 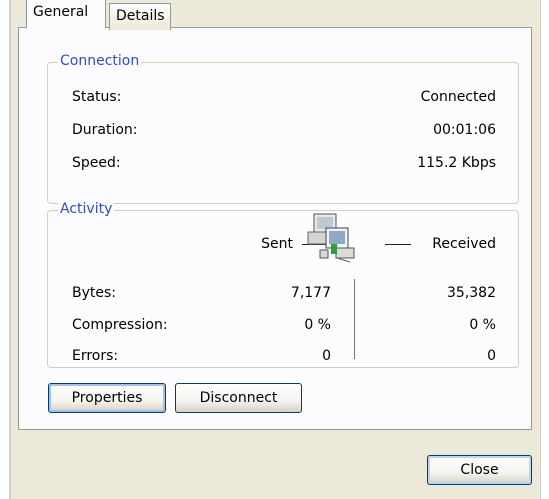 What do you see at coordinates (105, 130) in the screenshot?
I see `duration-label: Duration:` at bounding box center [105, 130].